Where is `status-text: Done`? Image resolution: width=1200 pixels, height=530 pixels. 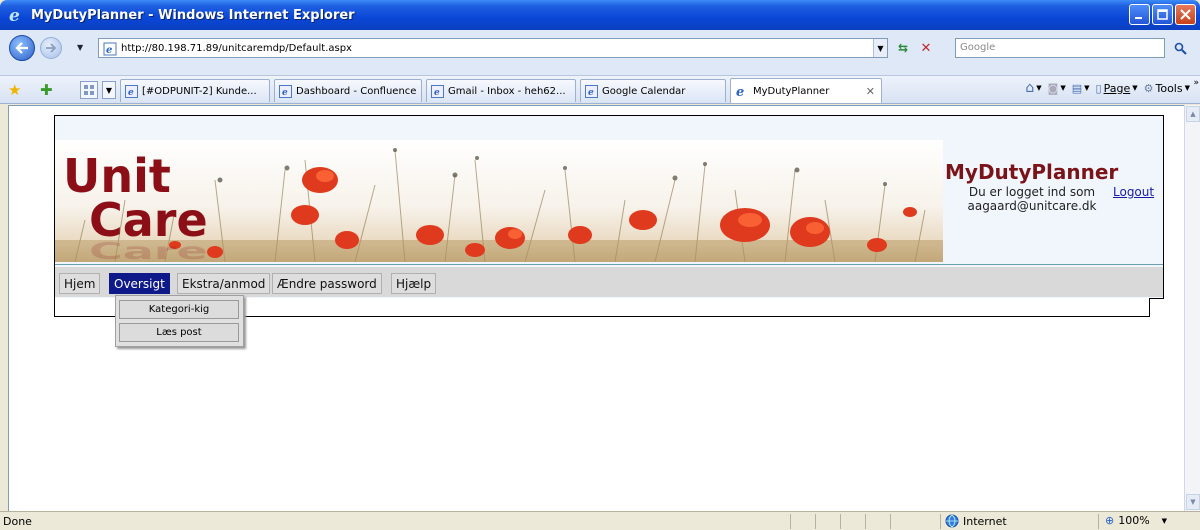
status-text: Done is located at coordinates (17, 521).